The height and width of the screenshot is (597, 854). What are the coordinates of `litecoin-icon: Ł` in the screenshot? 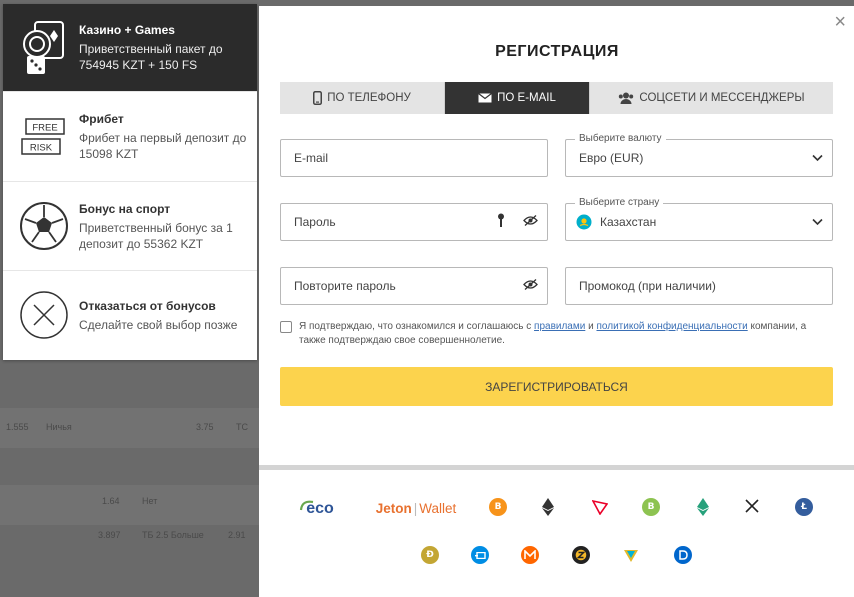 It's located at (804, 507).